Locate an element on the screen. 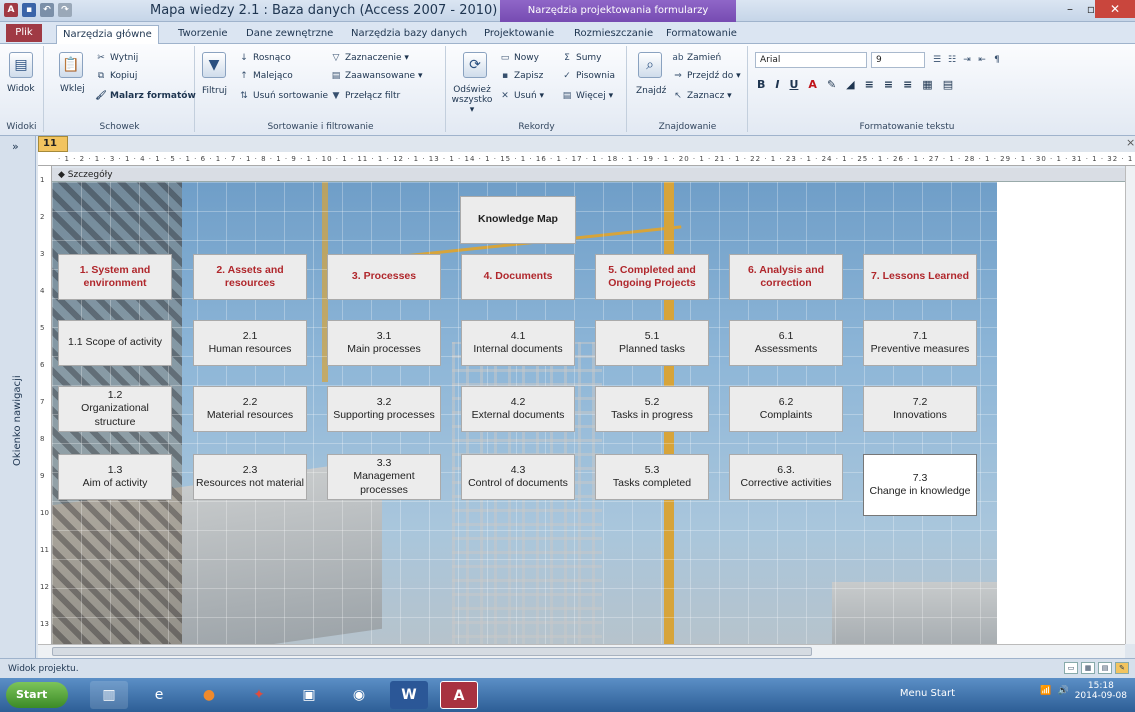 Image resolution: width=1135 pixels, height=712 pixels. document-close-button: × is located at coordinates (1130, 142).